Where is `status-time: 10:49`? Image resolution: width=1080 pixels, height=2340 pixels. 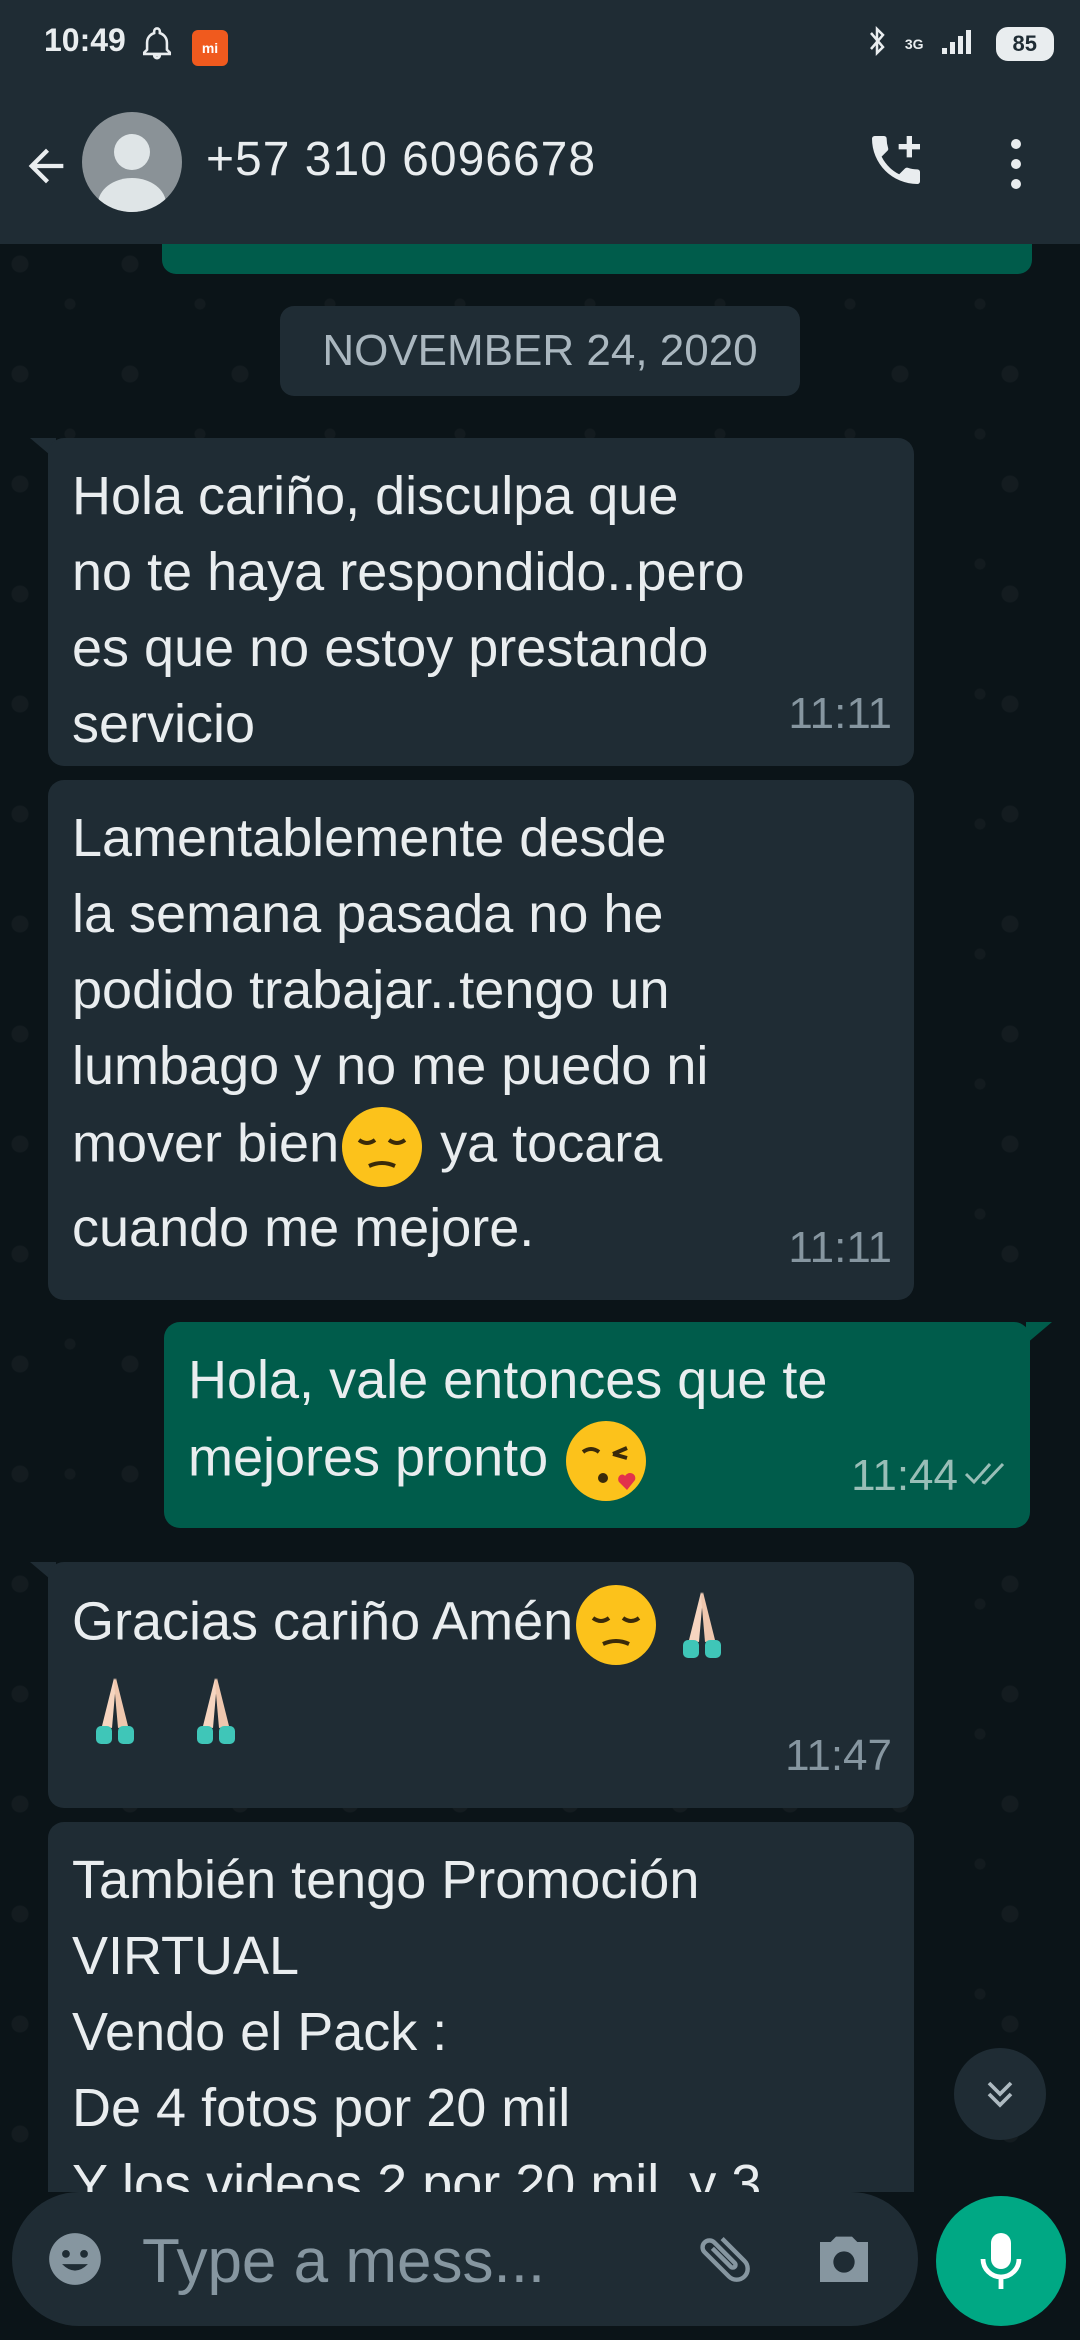
status-time: 10:49 is located at coordinates (85, 40).